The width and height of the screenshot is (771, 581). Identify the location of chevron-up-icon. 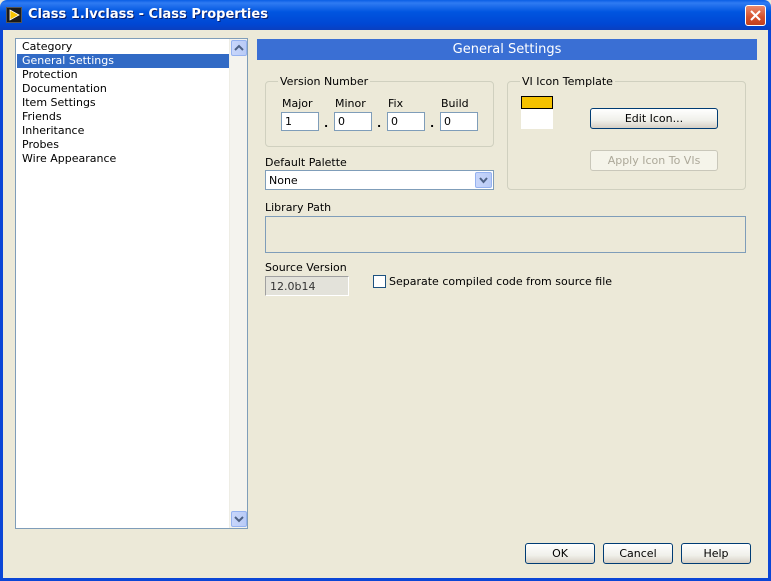
(239, 47).